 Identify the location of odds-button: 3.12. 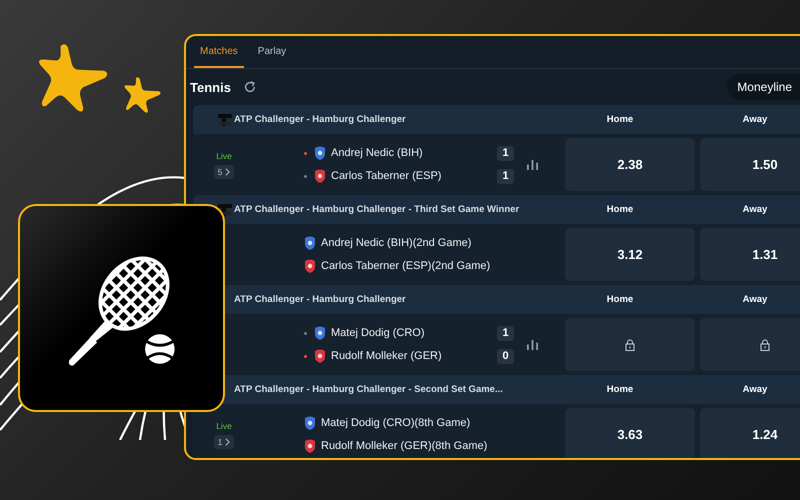
(630, 254).